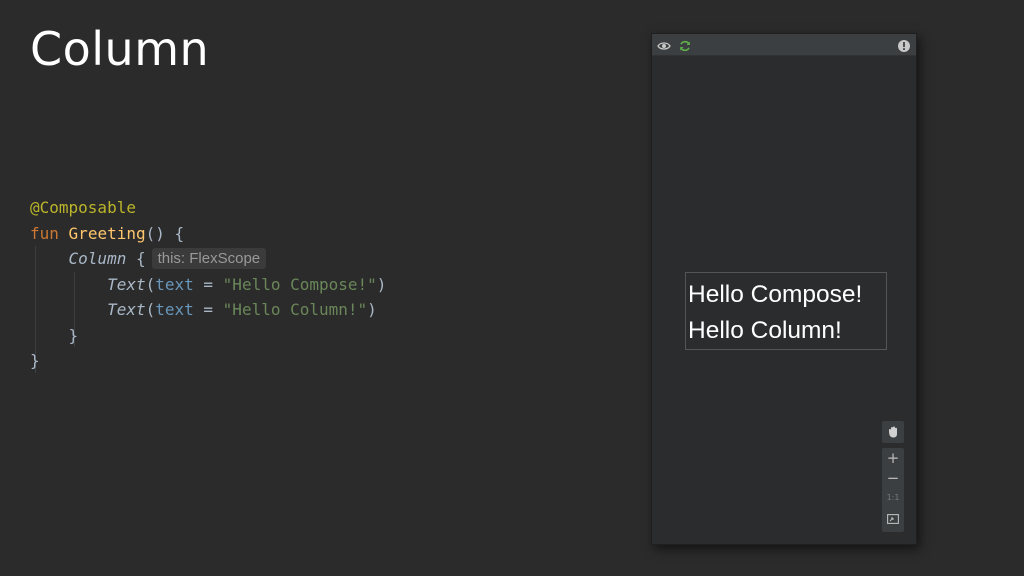  What do you see at coordinates (775, 294) in the screenshot?
I see `rendered-text: Hello Compose!` at bounding box center [775, 294].